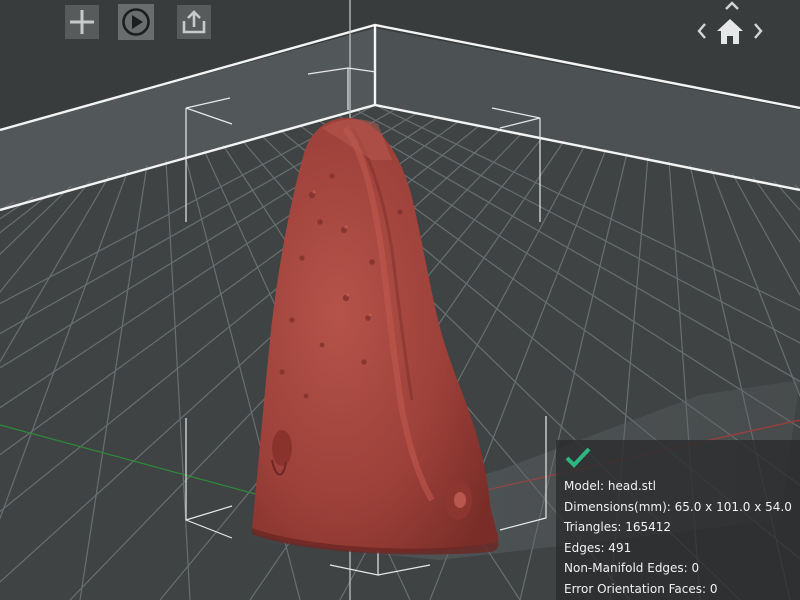 This screenshot has width=800, height=600. I want to click on model-dimensions: Dimensions(mm): 65.0 x 101.0 x 54.0, so click(678, 506).